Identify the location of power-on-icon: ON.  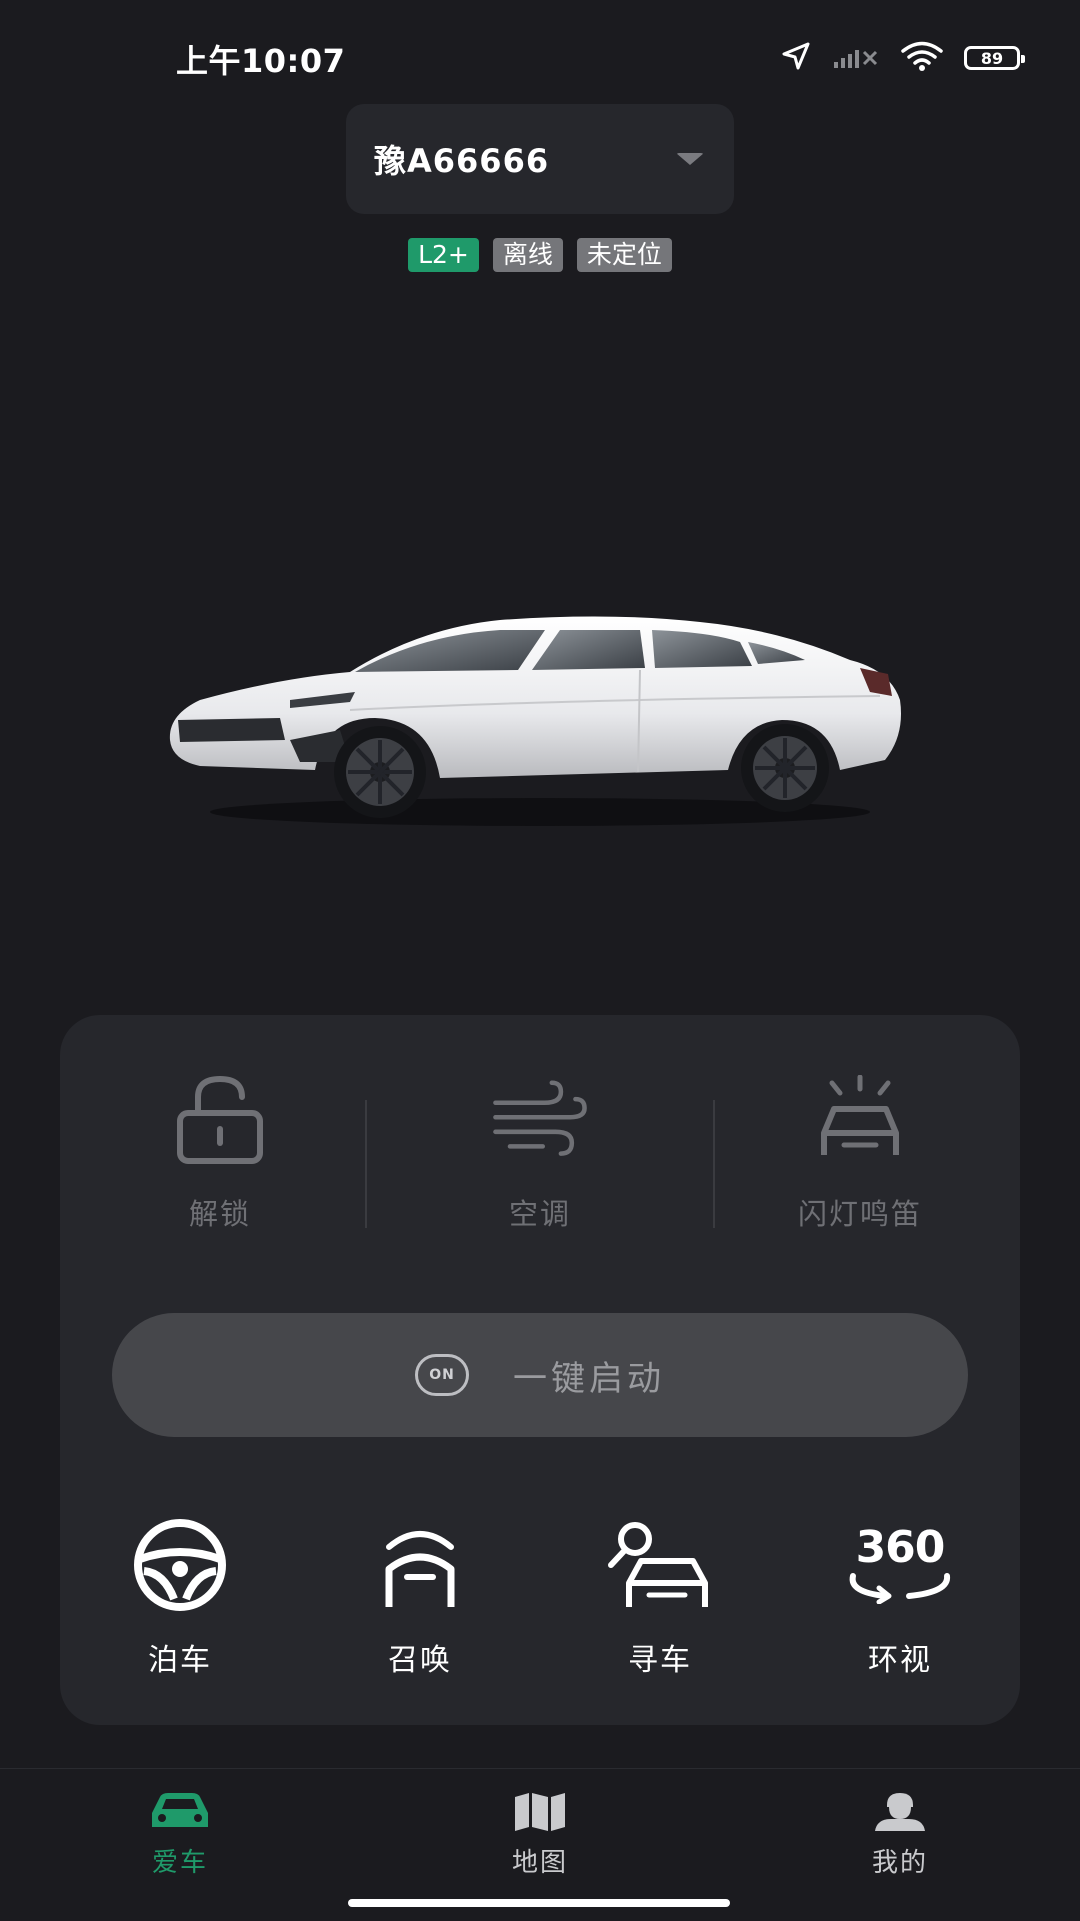
(442, 1375).